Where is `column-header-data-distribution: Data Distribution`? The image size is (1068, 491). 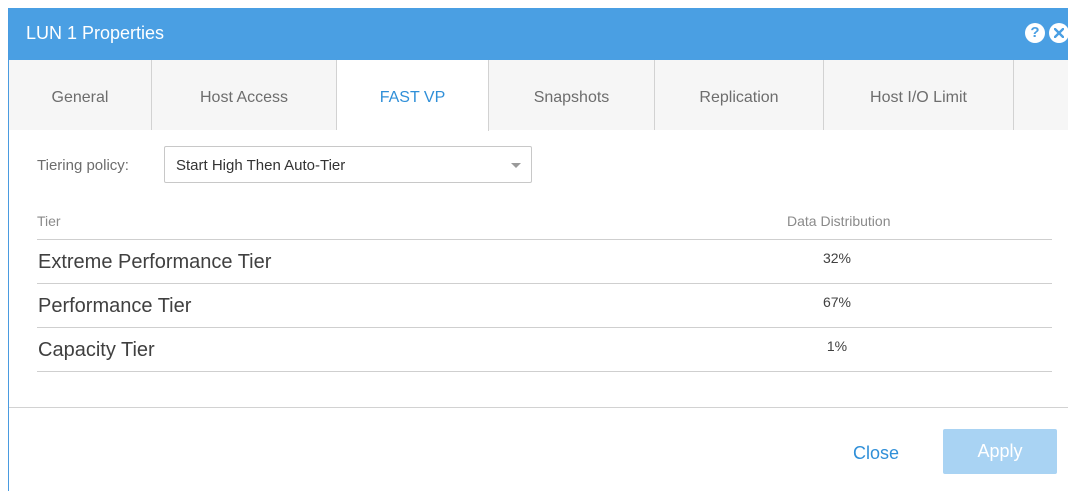 column-header-data-distribution: Data Distribution is located at coordinates (839, 221).